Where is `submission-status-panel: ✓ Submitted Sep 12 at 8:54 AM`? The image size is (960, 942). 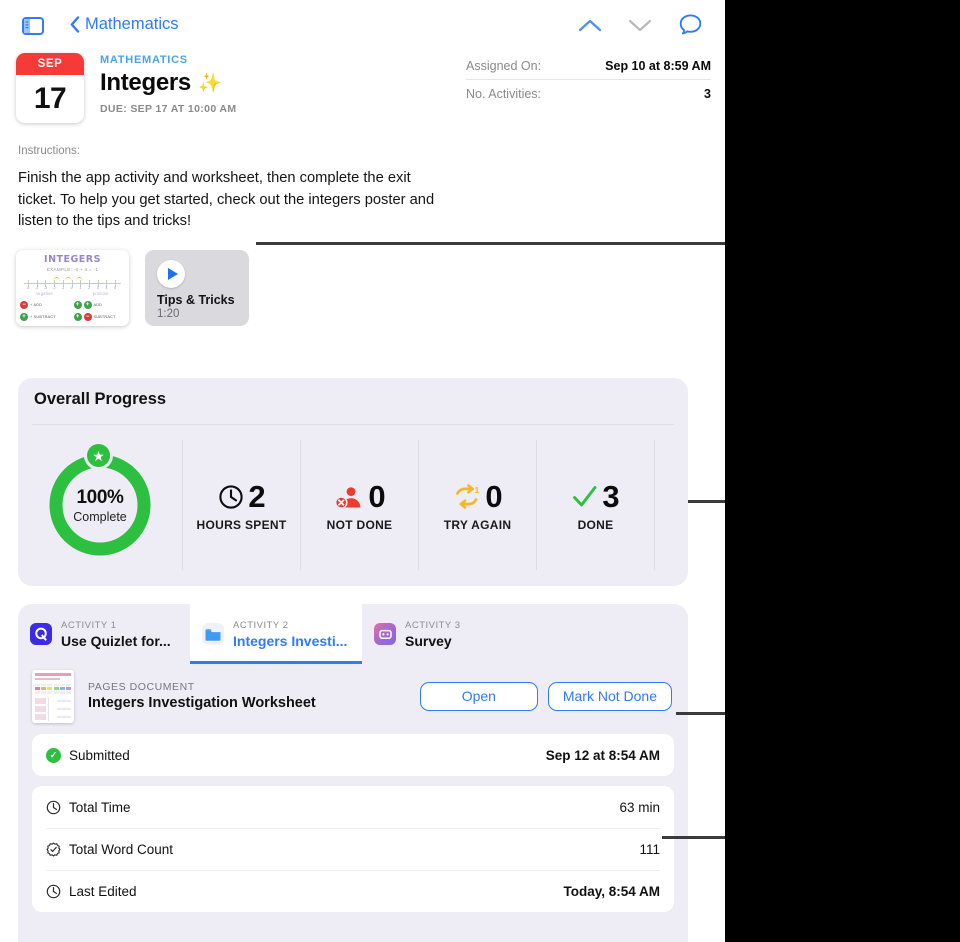 submission-status-panel: ✓ Submitted Sep 12 at 8:54 AM is located at coordinates (353, 755).